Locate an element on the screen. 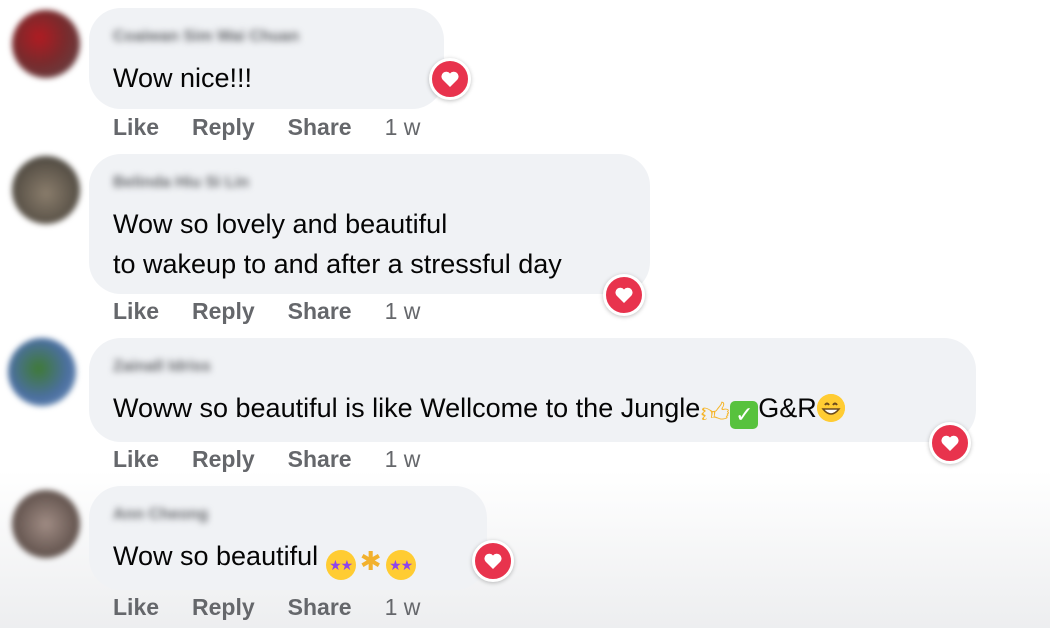 The image size is (1050, 628). clapping-hands-emoji-icon: ✱ is located at coordinates (370, 561).